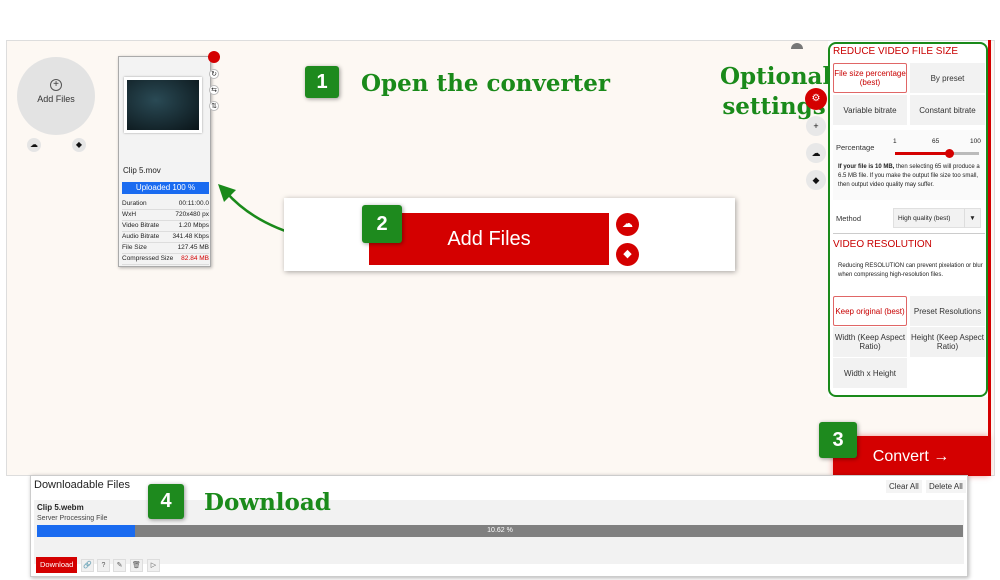 This screenshot has width=1000, height=580. I want to click on trash-icon: 🗑, so click(136, 565).